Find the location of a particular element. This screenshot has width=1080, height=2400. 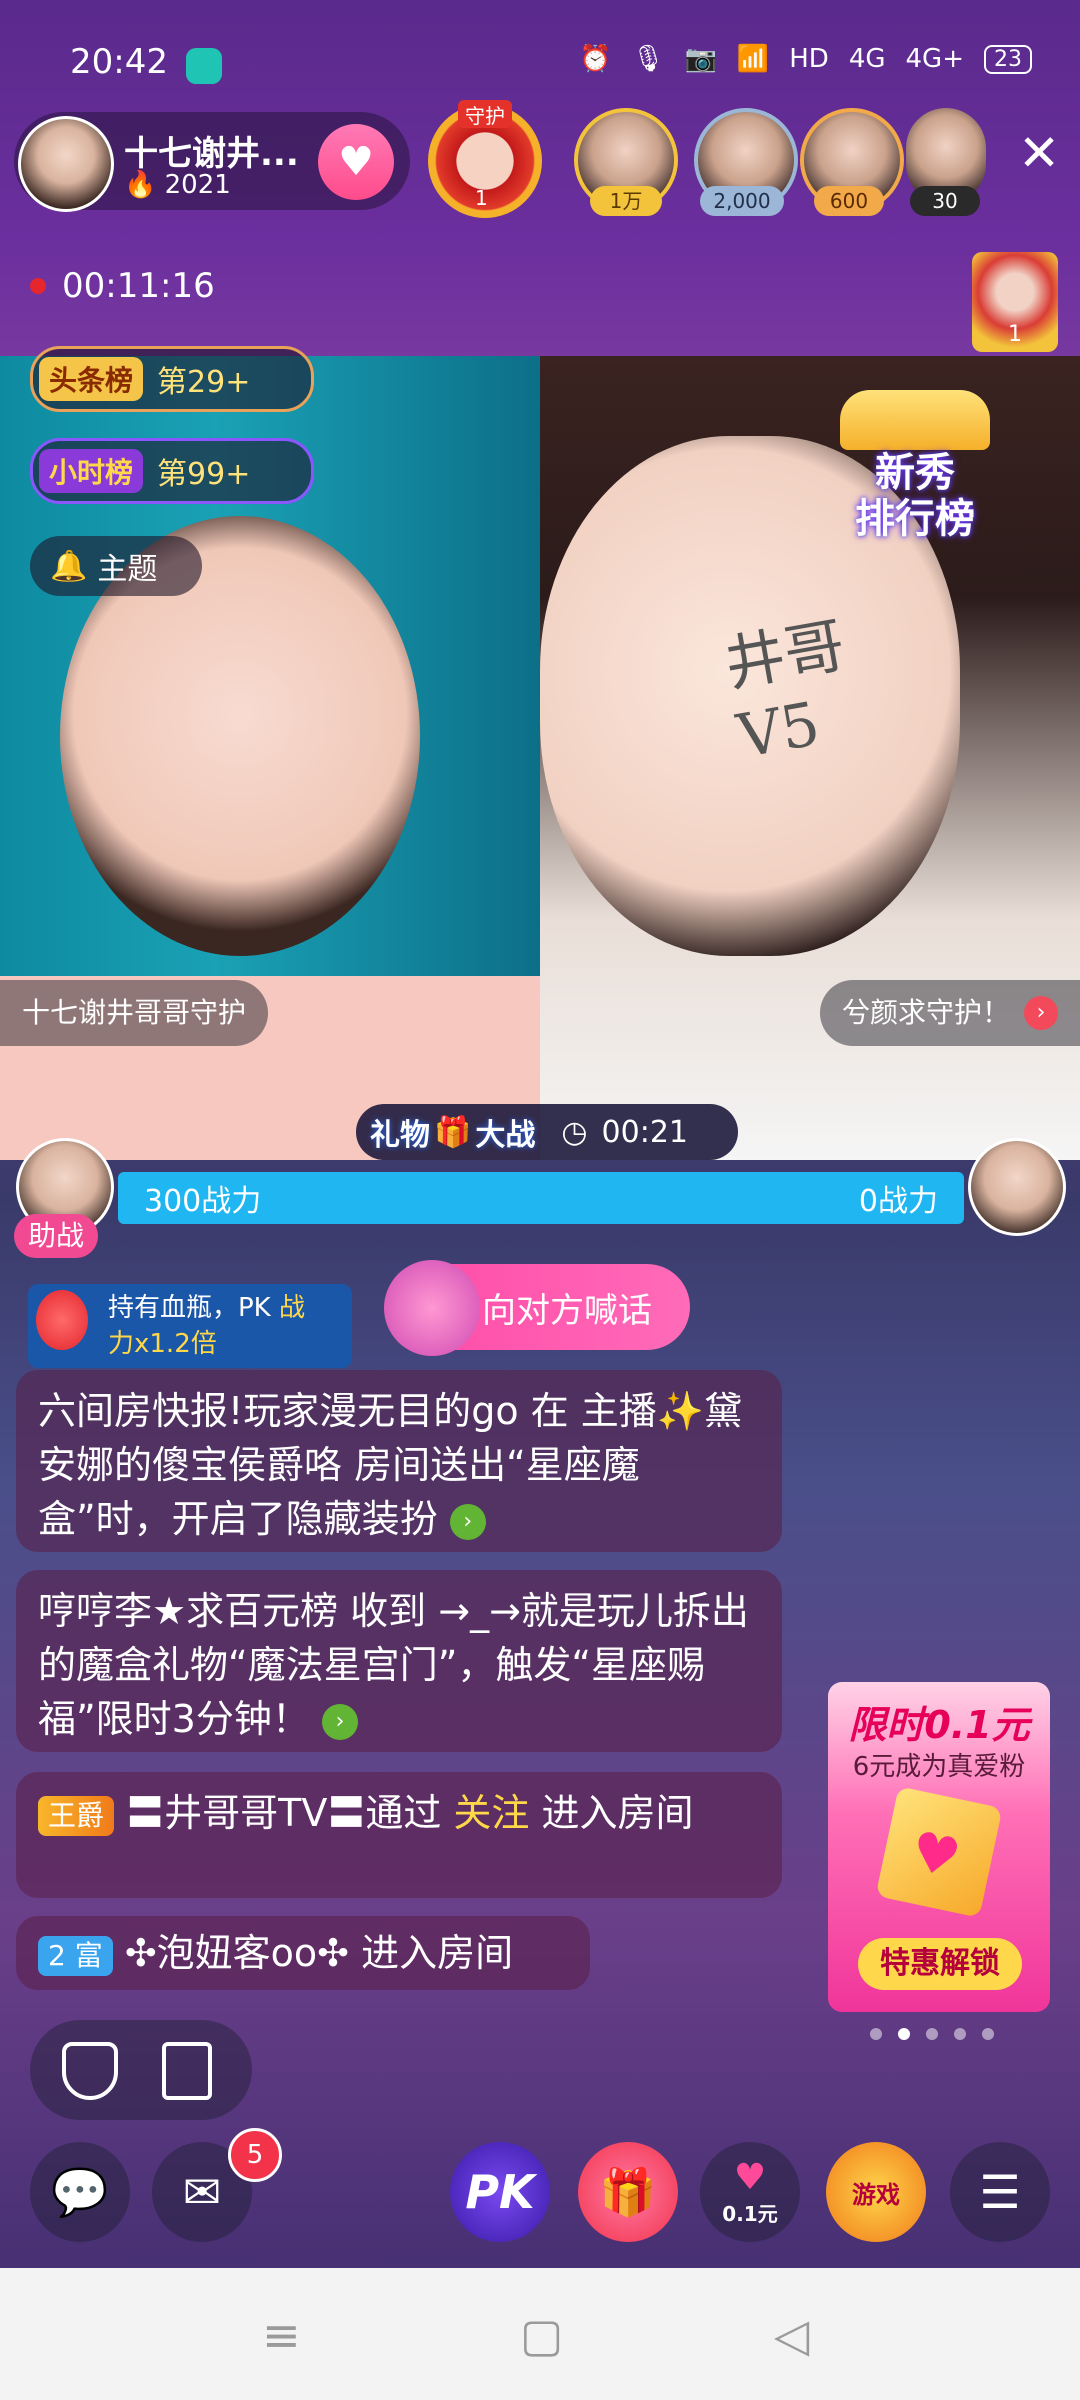

gift-button: 🎁 is located at coordinates (628, 2192).